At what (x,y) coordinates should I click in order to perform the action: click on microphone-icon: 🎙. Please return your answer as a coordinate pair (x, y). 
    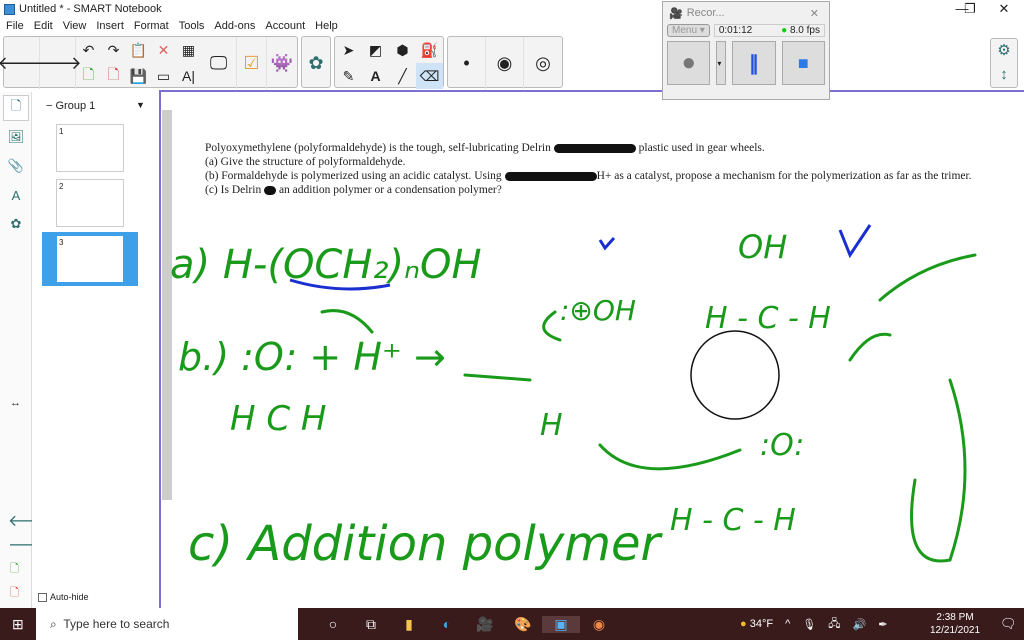
    Looking at the image, I should click on (809, 624).